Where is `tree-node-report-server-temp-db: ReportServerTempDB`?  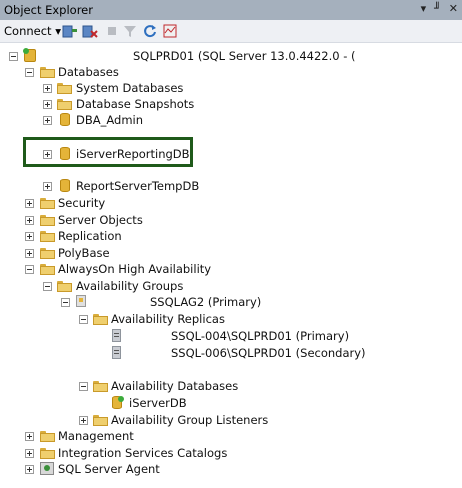 tree-node-report-server-temp-db: ReportServerTempDB is located at coordinates (110, 186).